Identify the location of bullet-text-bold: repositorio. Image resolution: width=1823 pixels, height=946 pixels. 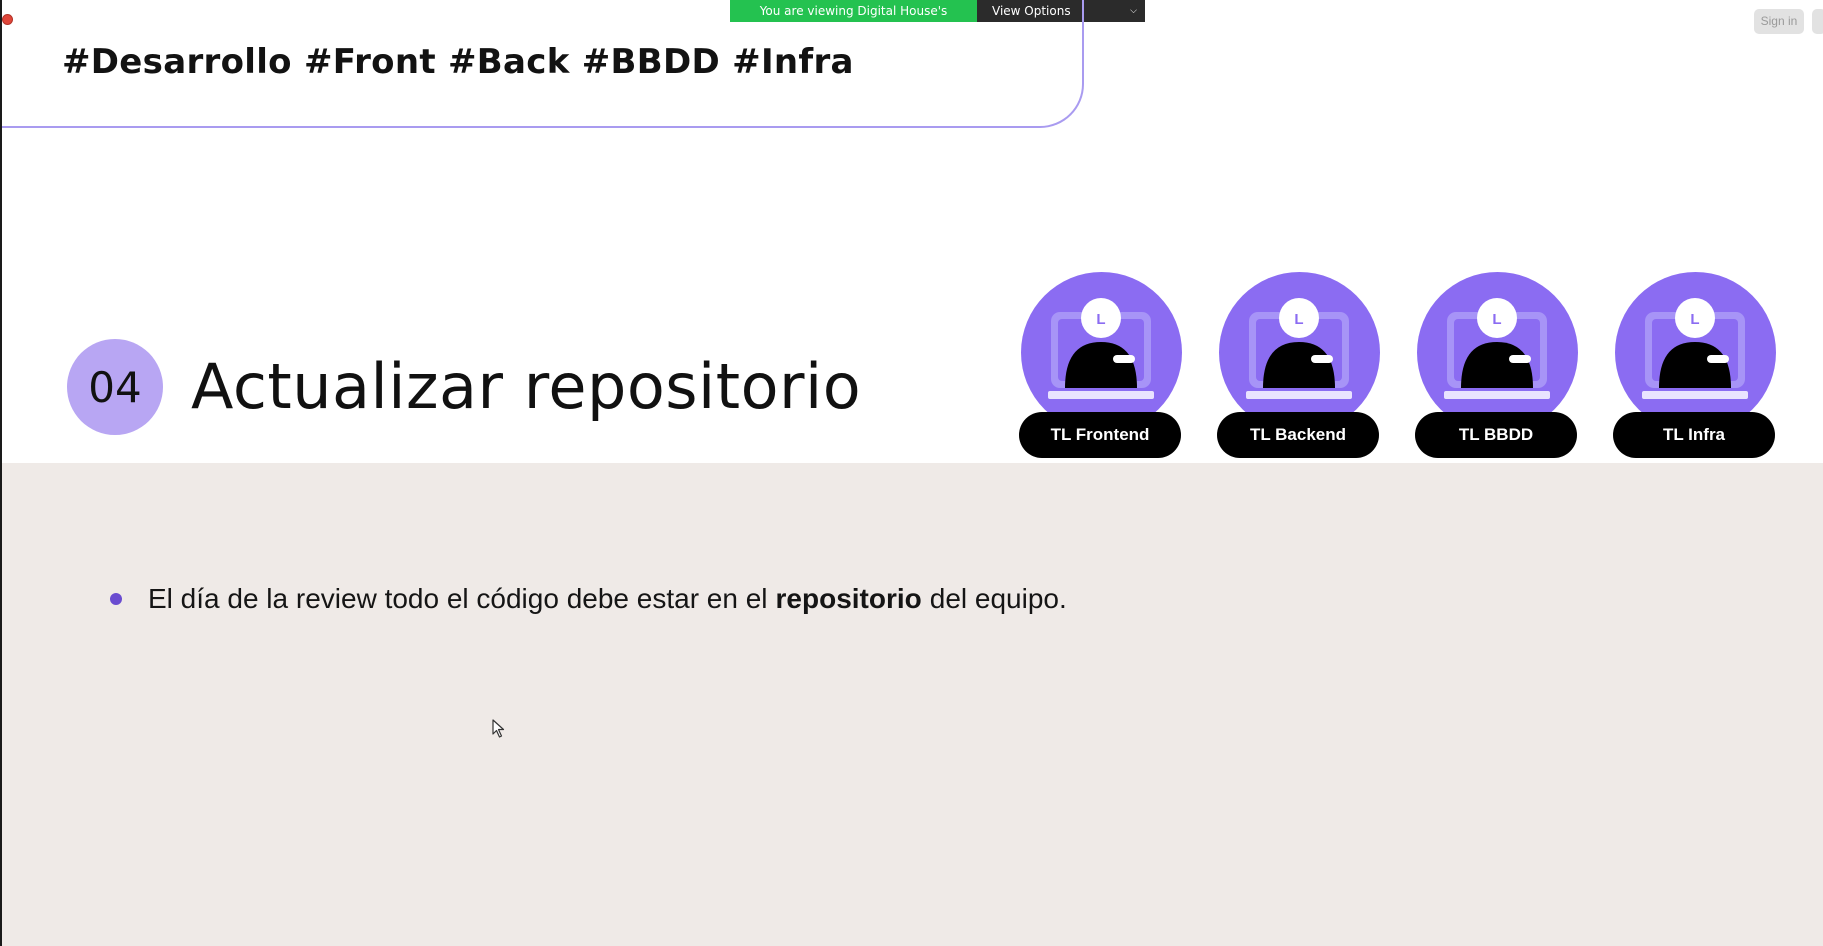
(848, 598).